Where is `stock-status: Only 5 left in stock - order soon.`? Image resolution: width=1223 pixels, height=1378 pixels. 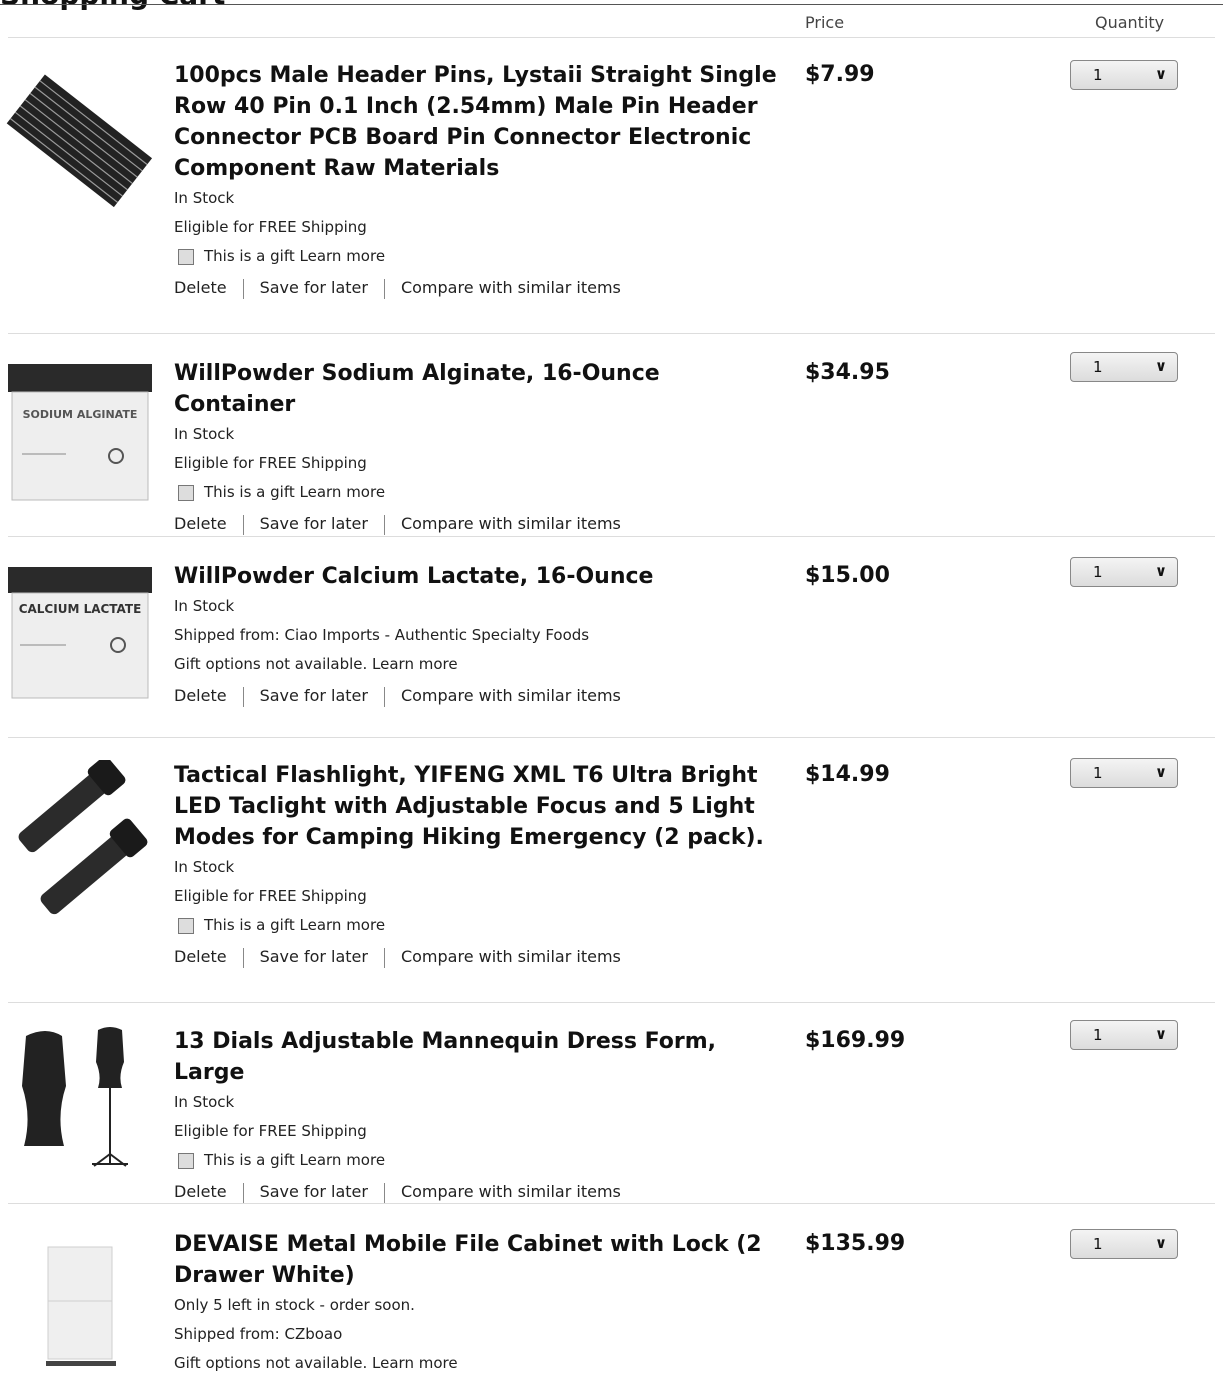 stock-status: Only 5 left in stock - order soon. is located at coordinates (294, 1305).